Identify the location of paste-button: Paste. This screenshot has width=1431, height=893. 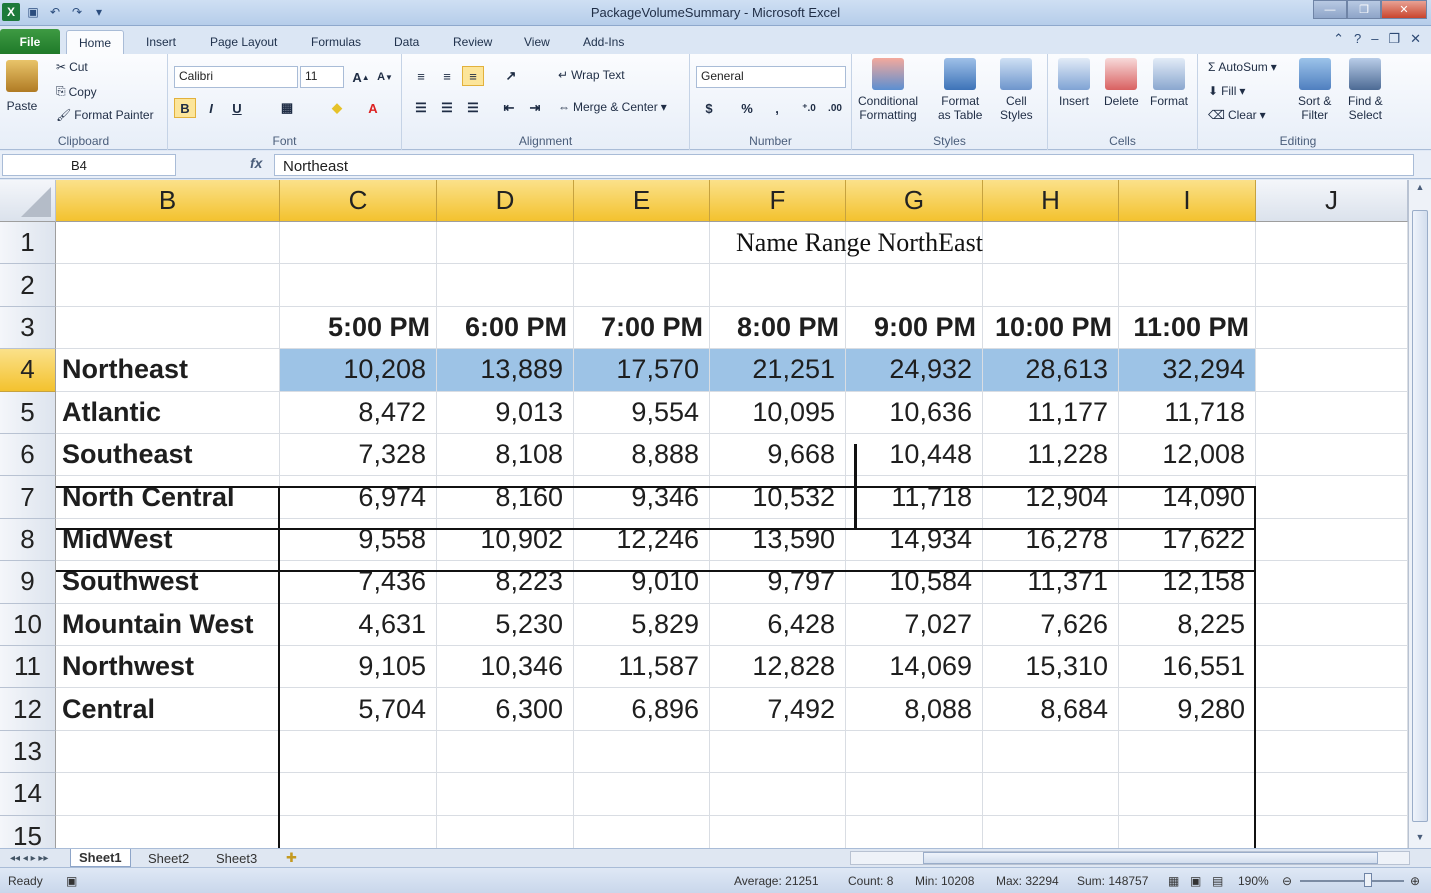
(22, 86).